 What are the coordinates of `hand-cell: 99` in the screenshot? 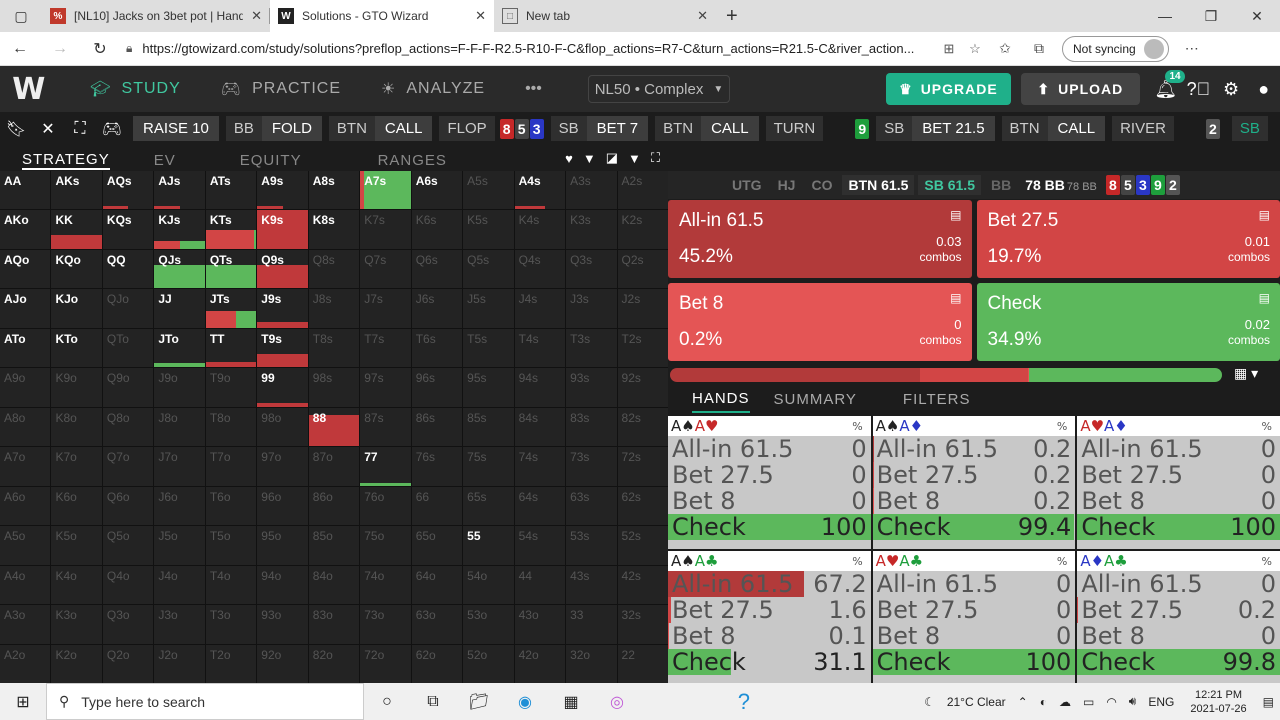 It's located at (282, 387).